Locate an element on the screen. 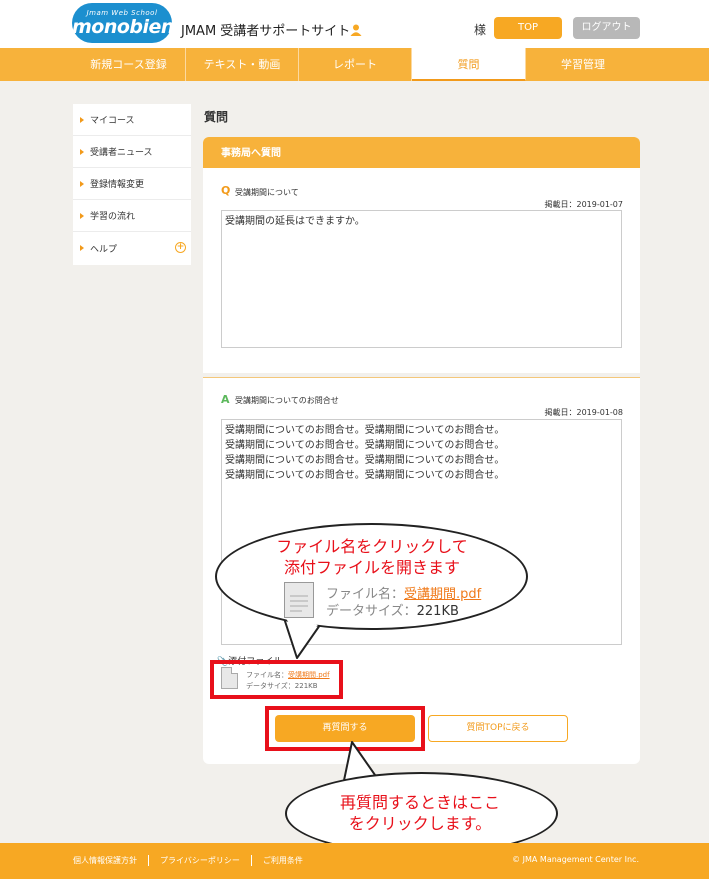 The height and width of the screenshot is (879, 709). file-lines-icon is located at coordinates (299, 603).